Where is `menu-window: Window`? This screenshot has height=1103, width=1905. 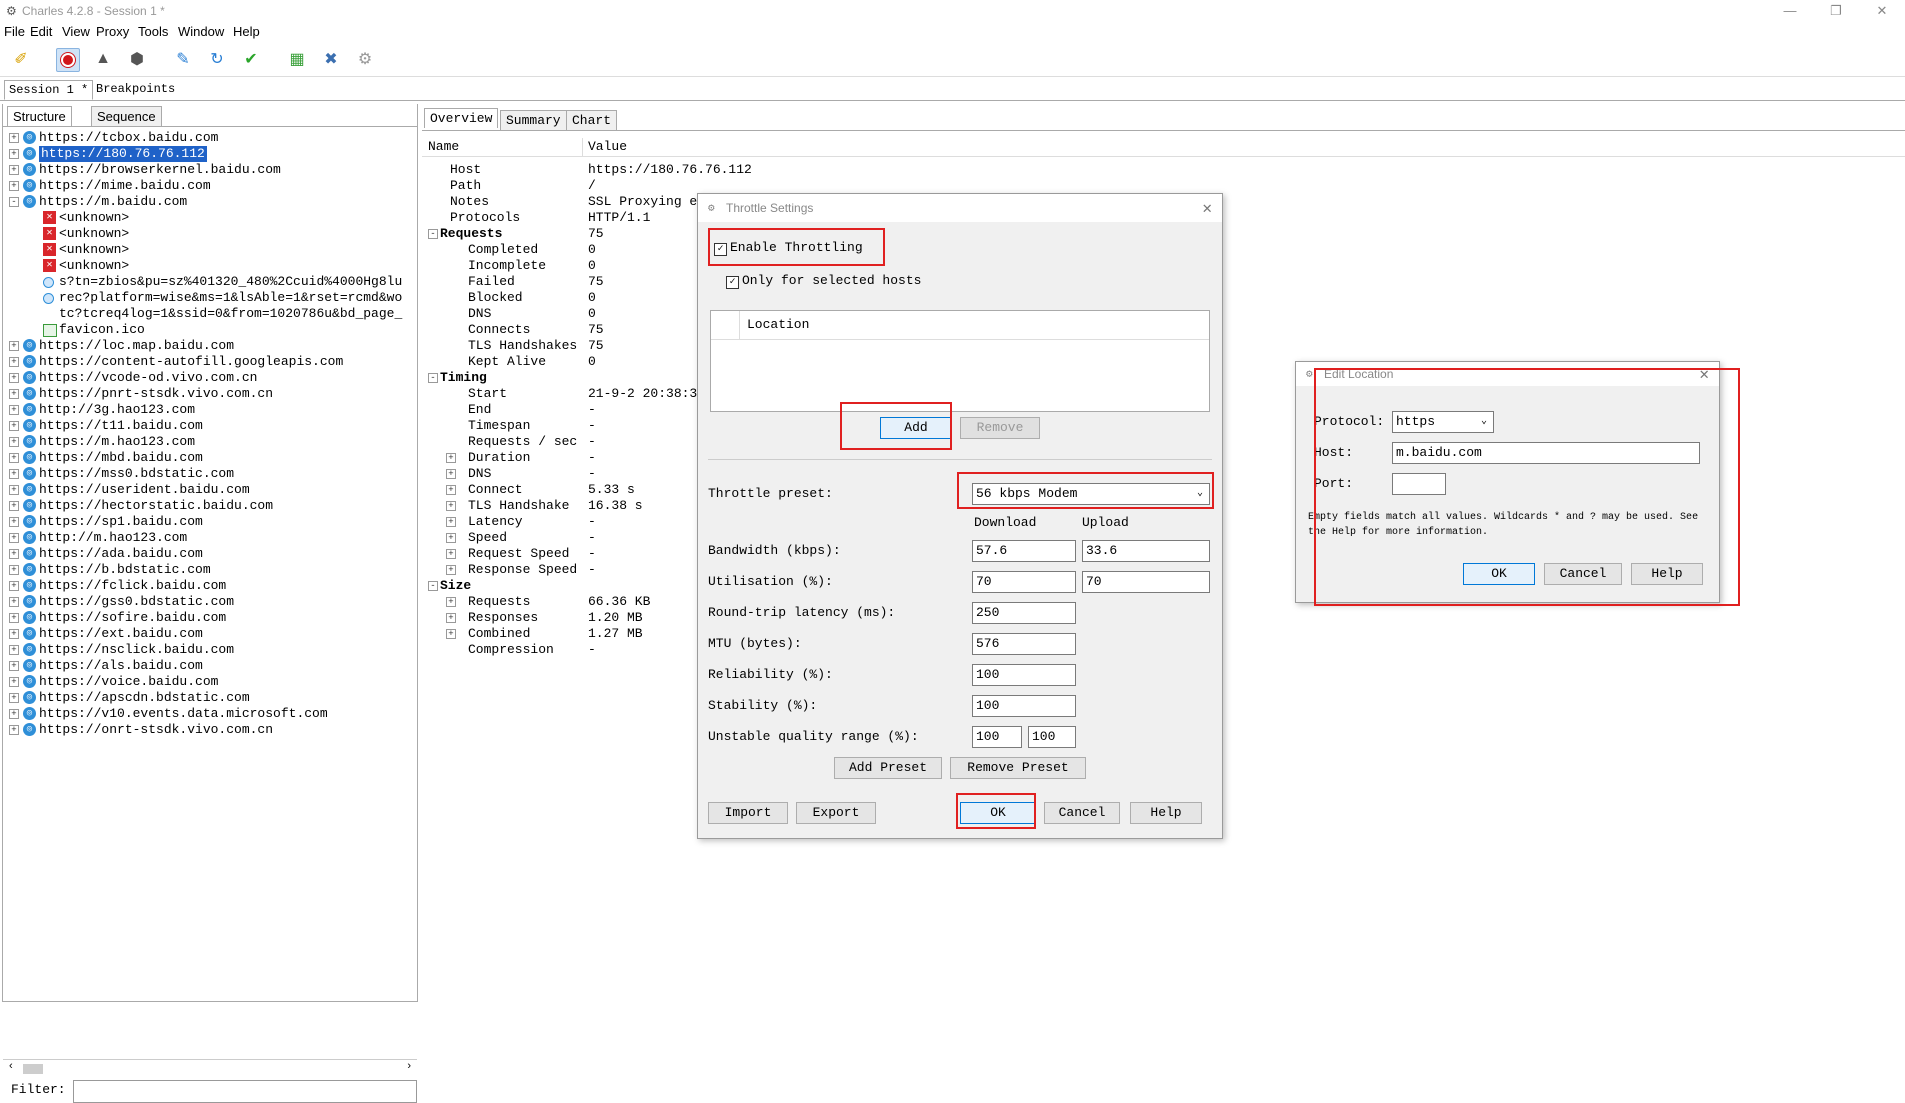 menu-window: Window is located at coordinates (201, 31).